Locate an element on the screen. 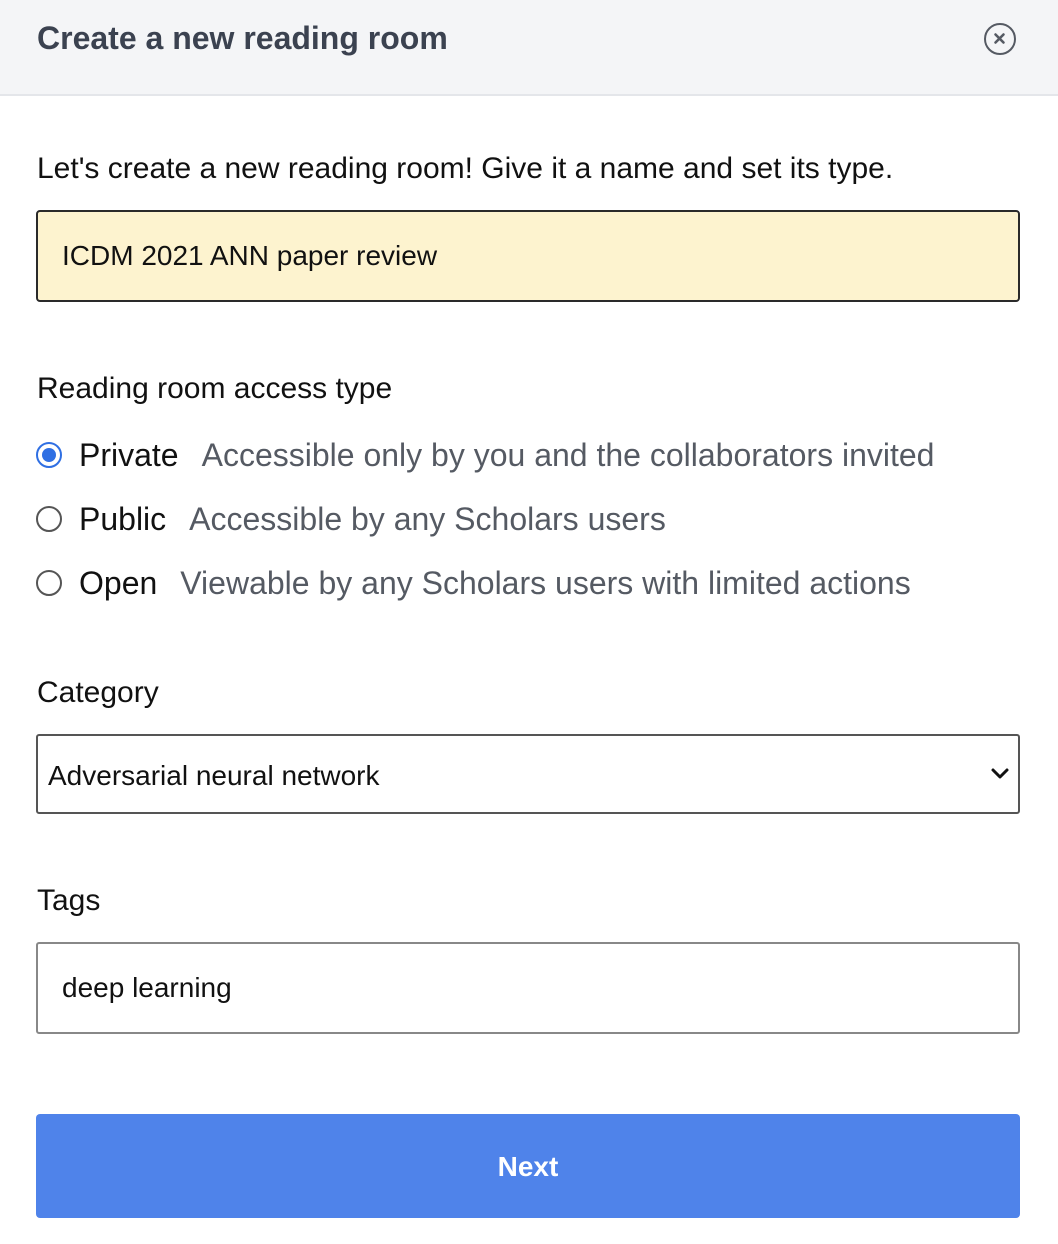 This screenshot has width=1058, height=1244. access-option-public: Public Accessible by any Scholars users is located at coordinates (351, 519).